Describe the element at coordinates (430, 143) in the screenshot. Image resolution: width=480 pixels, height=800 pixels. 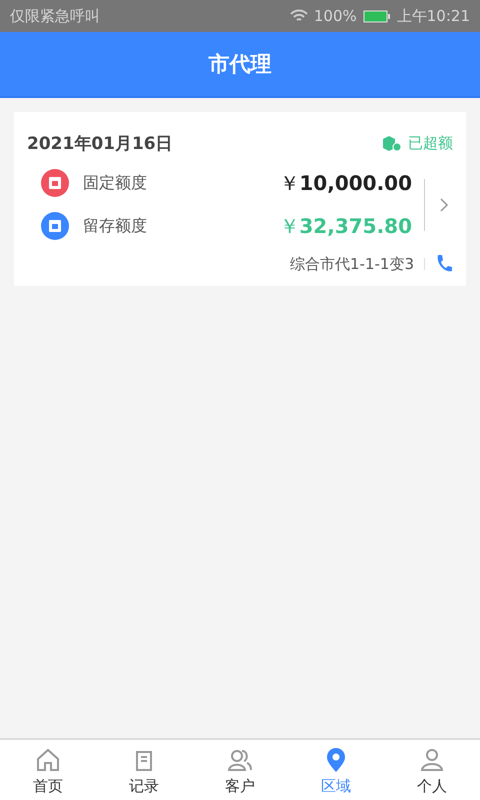
I see `over-limit-status: 已超额` at that location.